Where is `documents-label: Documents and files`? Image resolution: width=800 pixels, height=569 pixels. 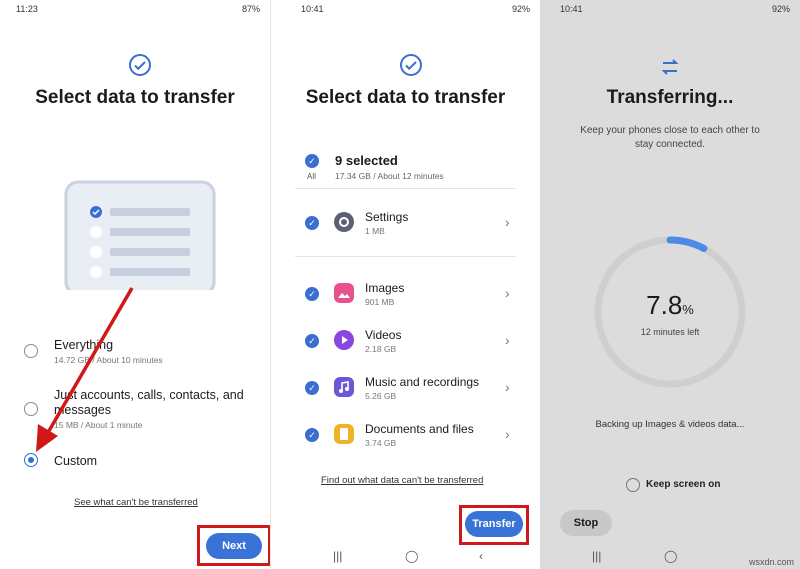
documents-label: Documents and files is located at coordinates (419, 429).